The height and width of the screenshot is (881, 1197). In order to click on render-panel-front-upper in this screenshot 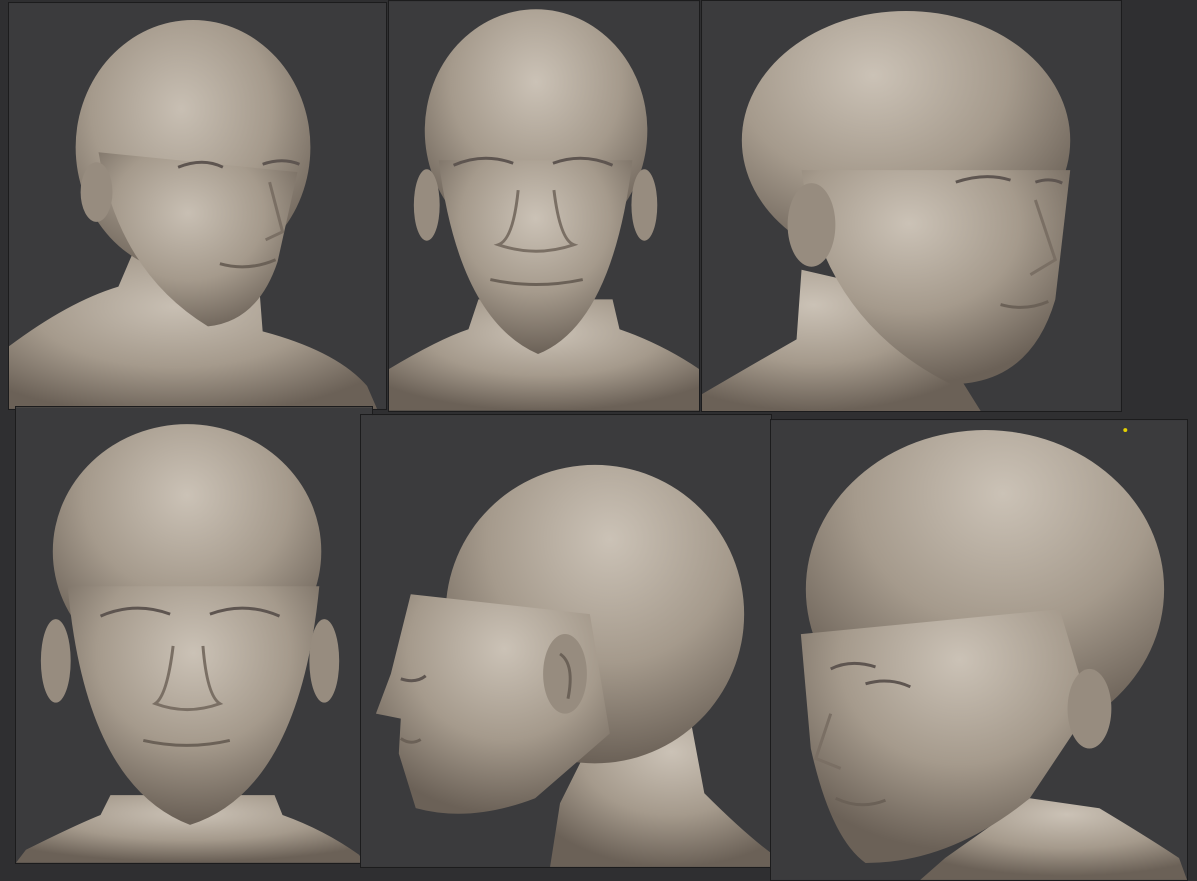, I will do `click(544, 206)`.